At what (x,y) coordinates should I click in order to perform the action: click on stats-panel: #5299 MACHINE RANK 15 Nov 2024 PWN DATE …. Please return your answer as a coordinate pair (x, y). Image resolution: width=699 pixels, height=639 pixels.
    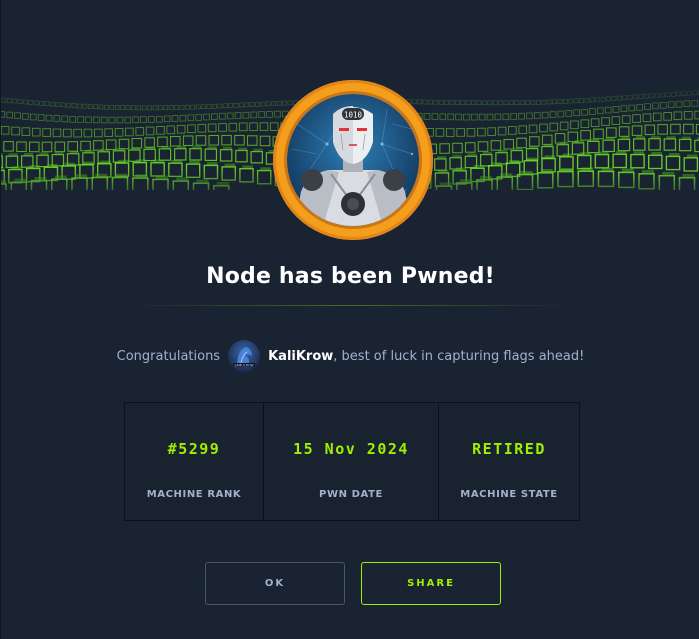
    Looking at the image, I should click on (352, 461).